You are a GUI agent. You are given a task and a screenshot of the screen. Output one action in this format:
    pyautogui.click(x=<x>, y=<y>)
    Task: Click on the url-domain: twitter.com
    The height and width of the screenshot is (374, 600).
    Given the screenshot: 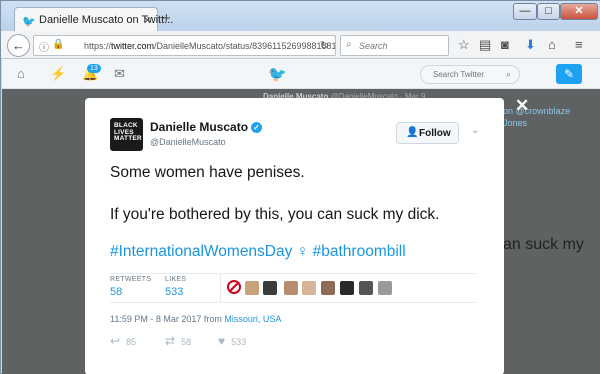 What is the action you would take?
    pyautogui.click(x=133, y=46)
    